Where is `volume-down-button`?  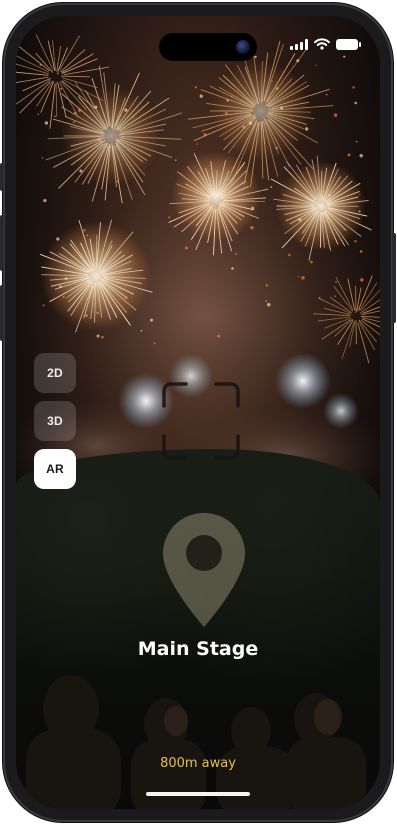
volume-down-button is located at coordinates (2, 313).